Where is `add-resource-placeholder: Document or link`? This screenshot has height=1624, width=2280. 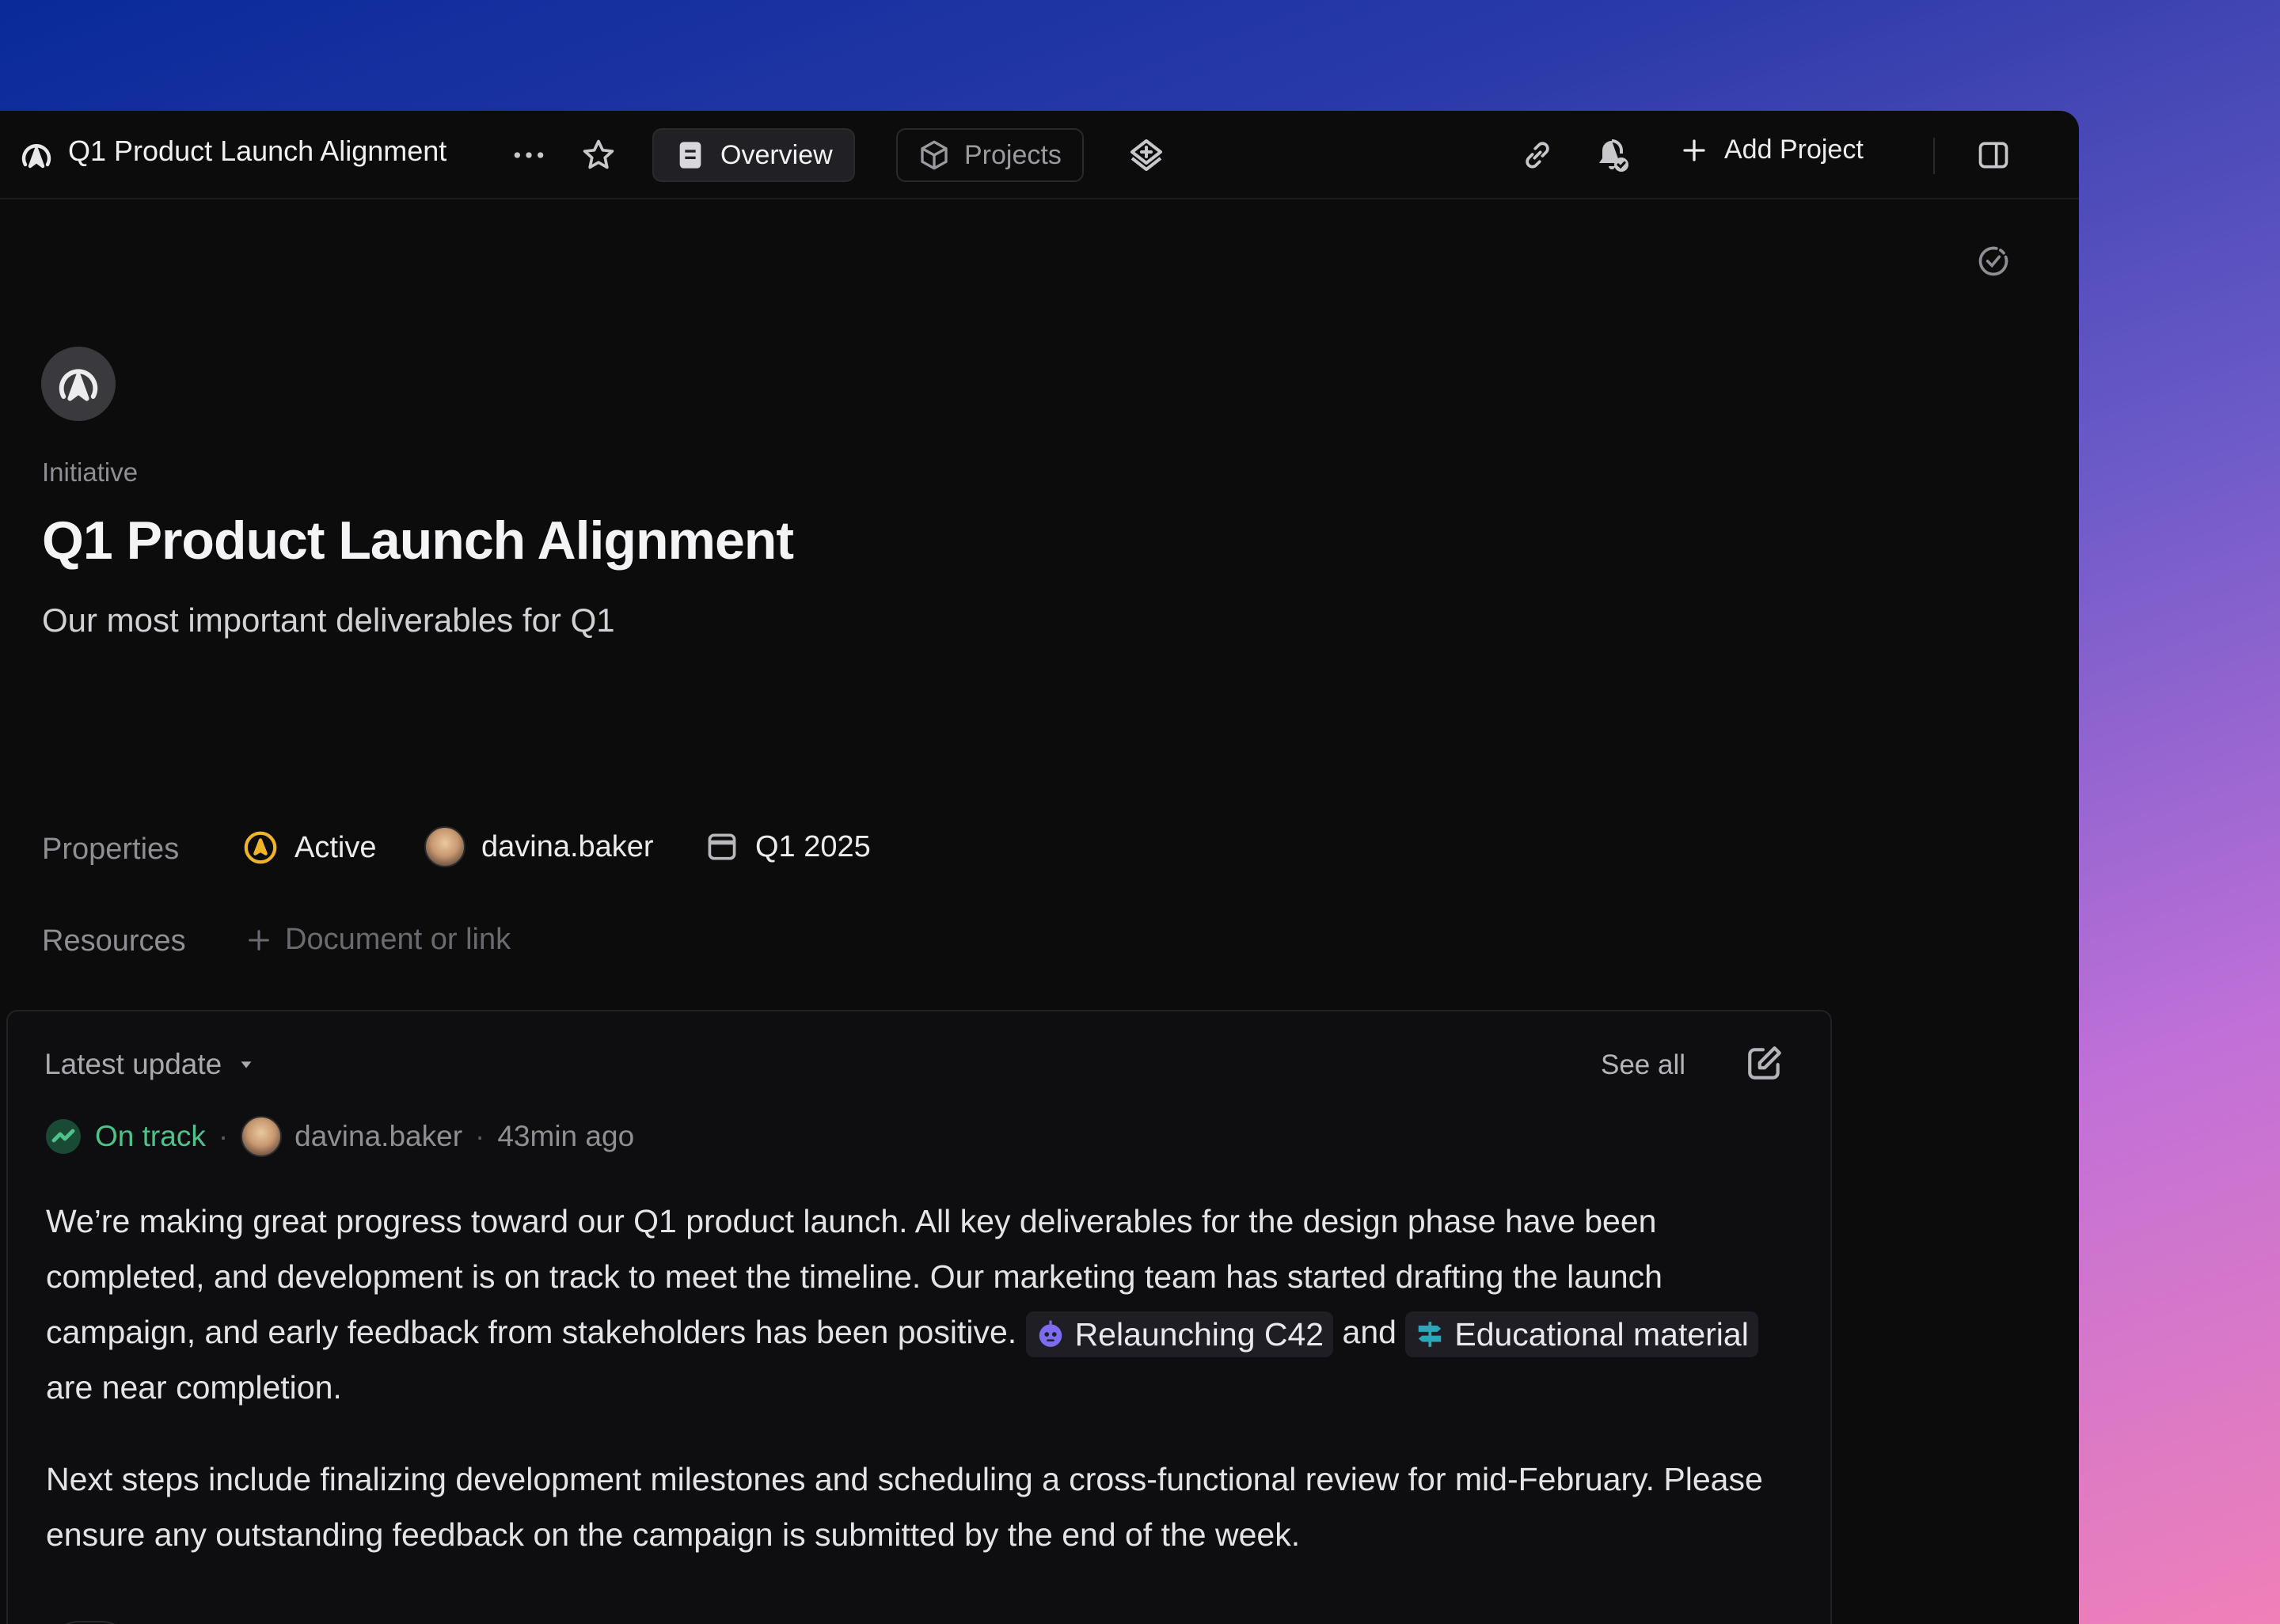
add-resource-placeholder: Document or link is located at coordinates (398, 939).